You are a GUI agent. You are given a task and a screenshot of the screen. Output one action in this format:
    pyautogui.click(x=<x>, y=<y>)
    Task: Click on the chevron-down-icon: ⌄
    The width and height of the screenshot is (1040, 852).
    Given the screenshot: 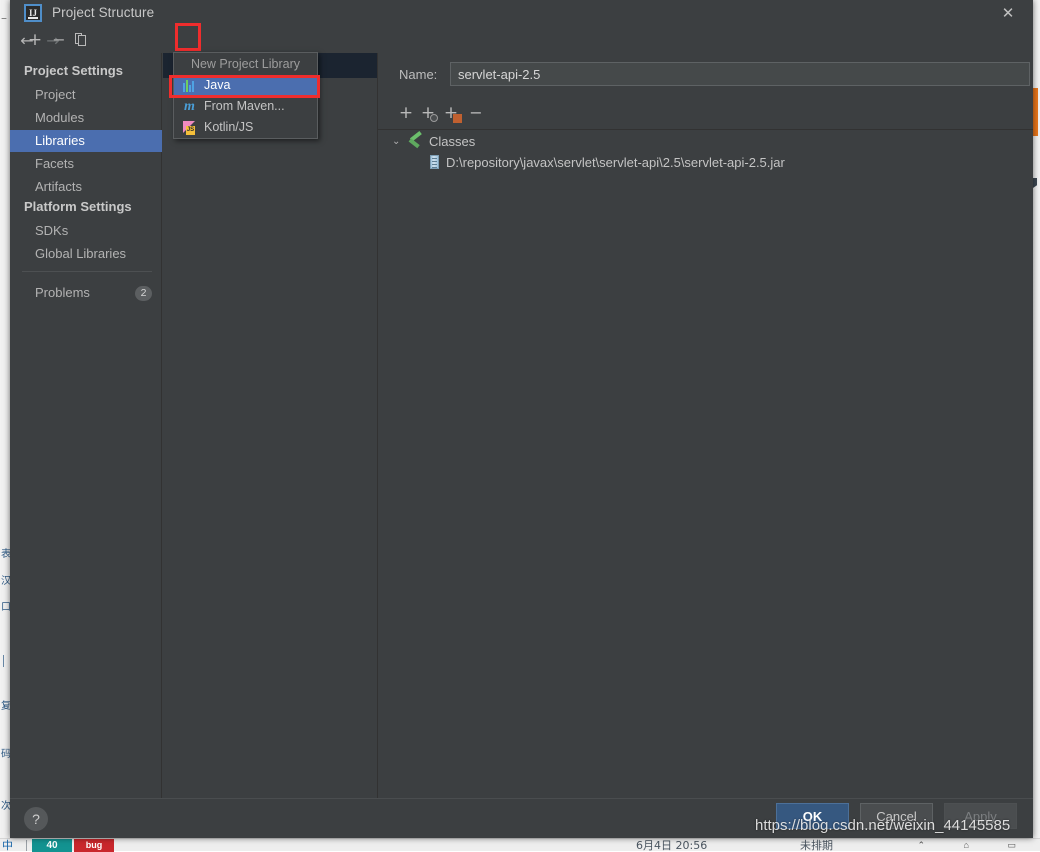 What is the action you would take?
    pyautogui.click(x=398, y=141)
    